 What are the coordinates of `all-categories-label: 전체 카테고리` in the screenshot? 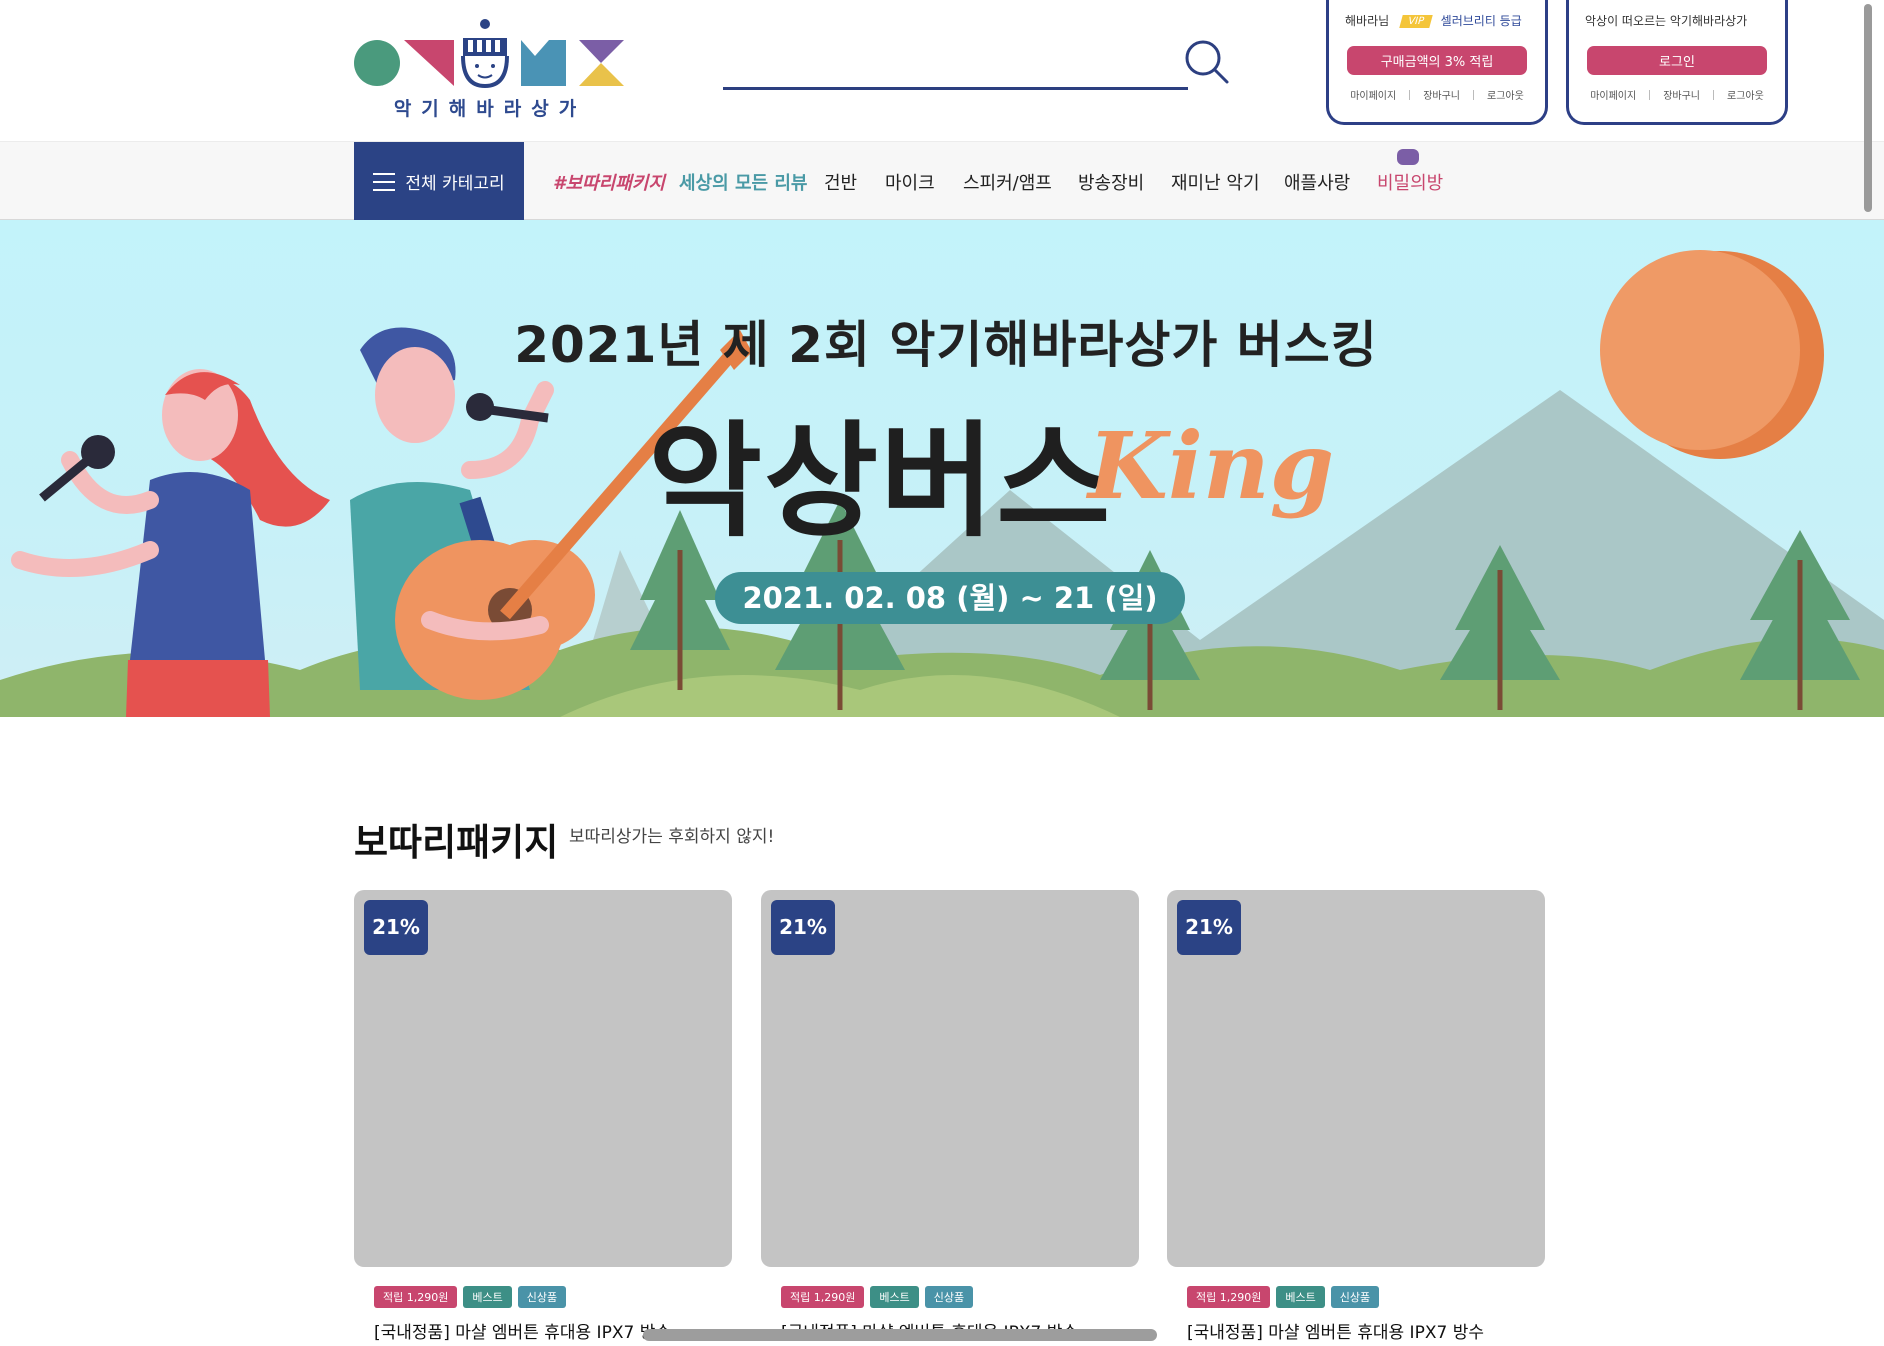 It's located at (455, 184).